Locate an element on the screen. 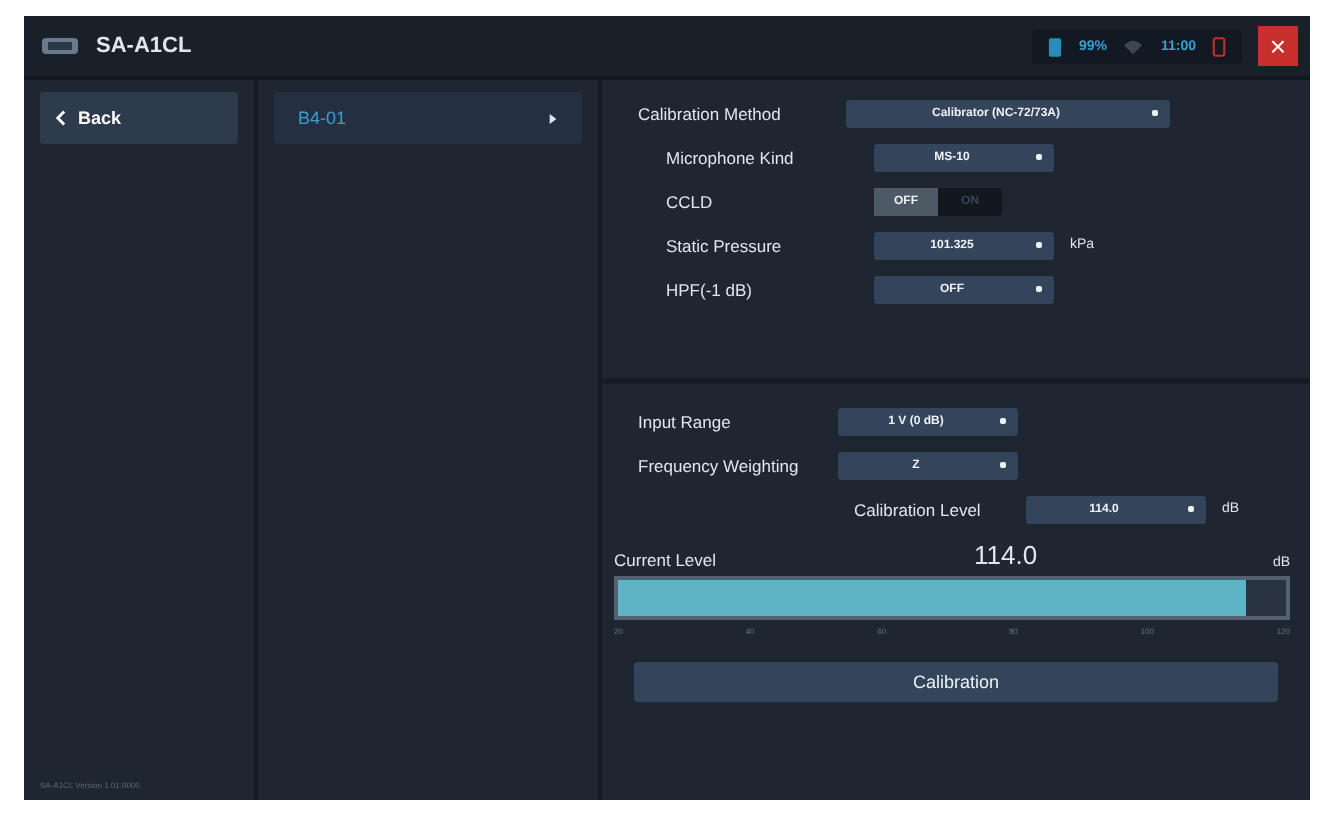  current-level-label: Current Level is located at coordinates (666, 560).